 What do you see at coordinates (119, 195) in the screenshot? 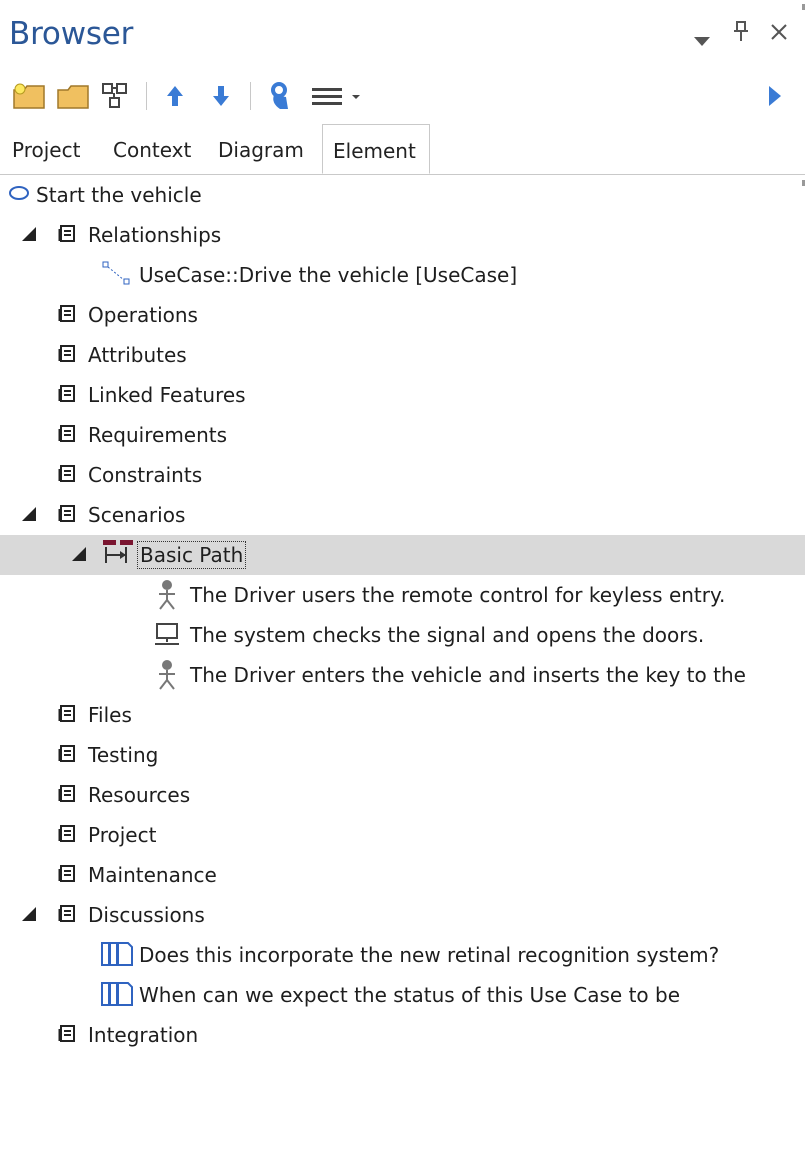
I see `tree-root-label: Start the vehicle` at bounding box center [119, 195].